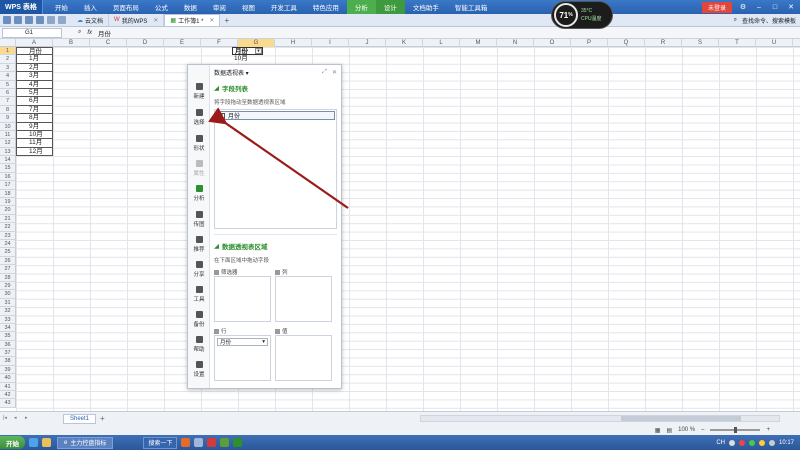 The height and width of the screenshot is (450, 800). What do you see at coordinates (326, 7) in the screenshot?
I see `ribbon-tab-special: 特色应用` at bounding box center [326, 7].